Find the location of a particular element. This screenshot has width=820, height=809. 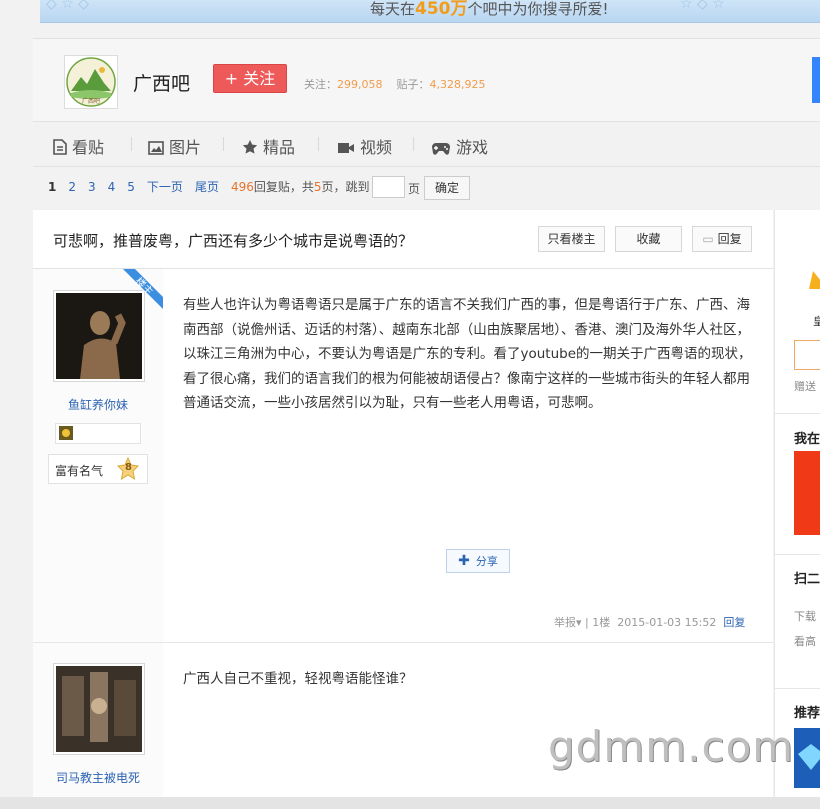

report-link: 举报 is located at coordinates (565, 622).